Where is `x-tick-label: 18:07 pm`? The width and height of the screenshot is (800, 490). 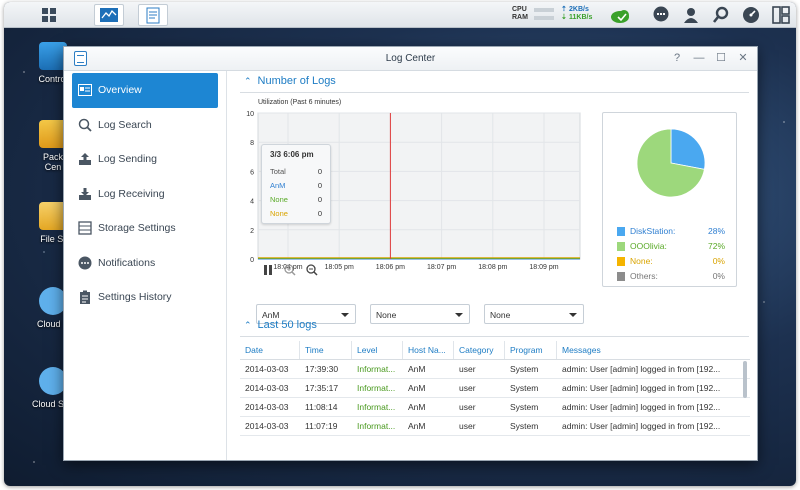 x-tick-label: 18:07 pm is located at coordinates (441, 267).